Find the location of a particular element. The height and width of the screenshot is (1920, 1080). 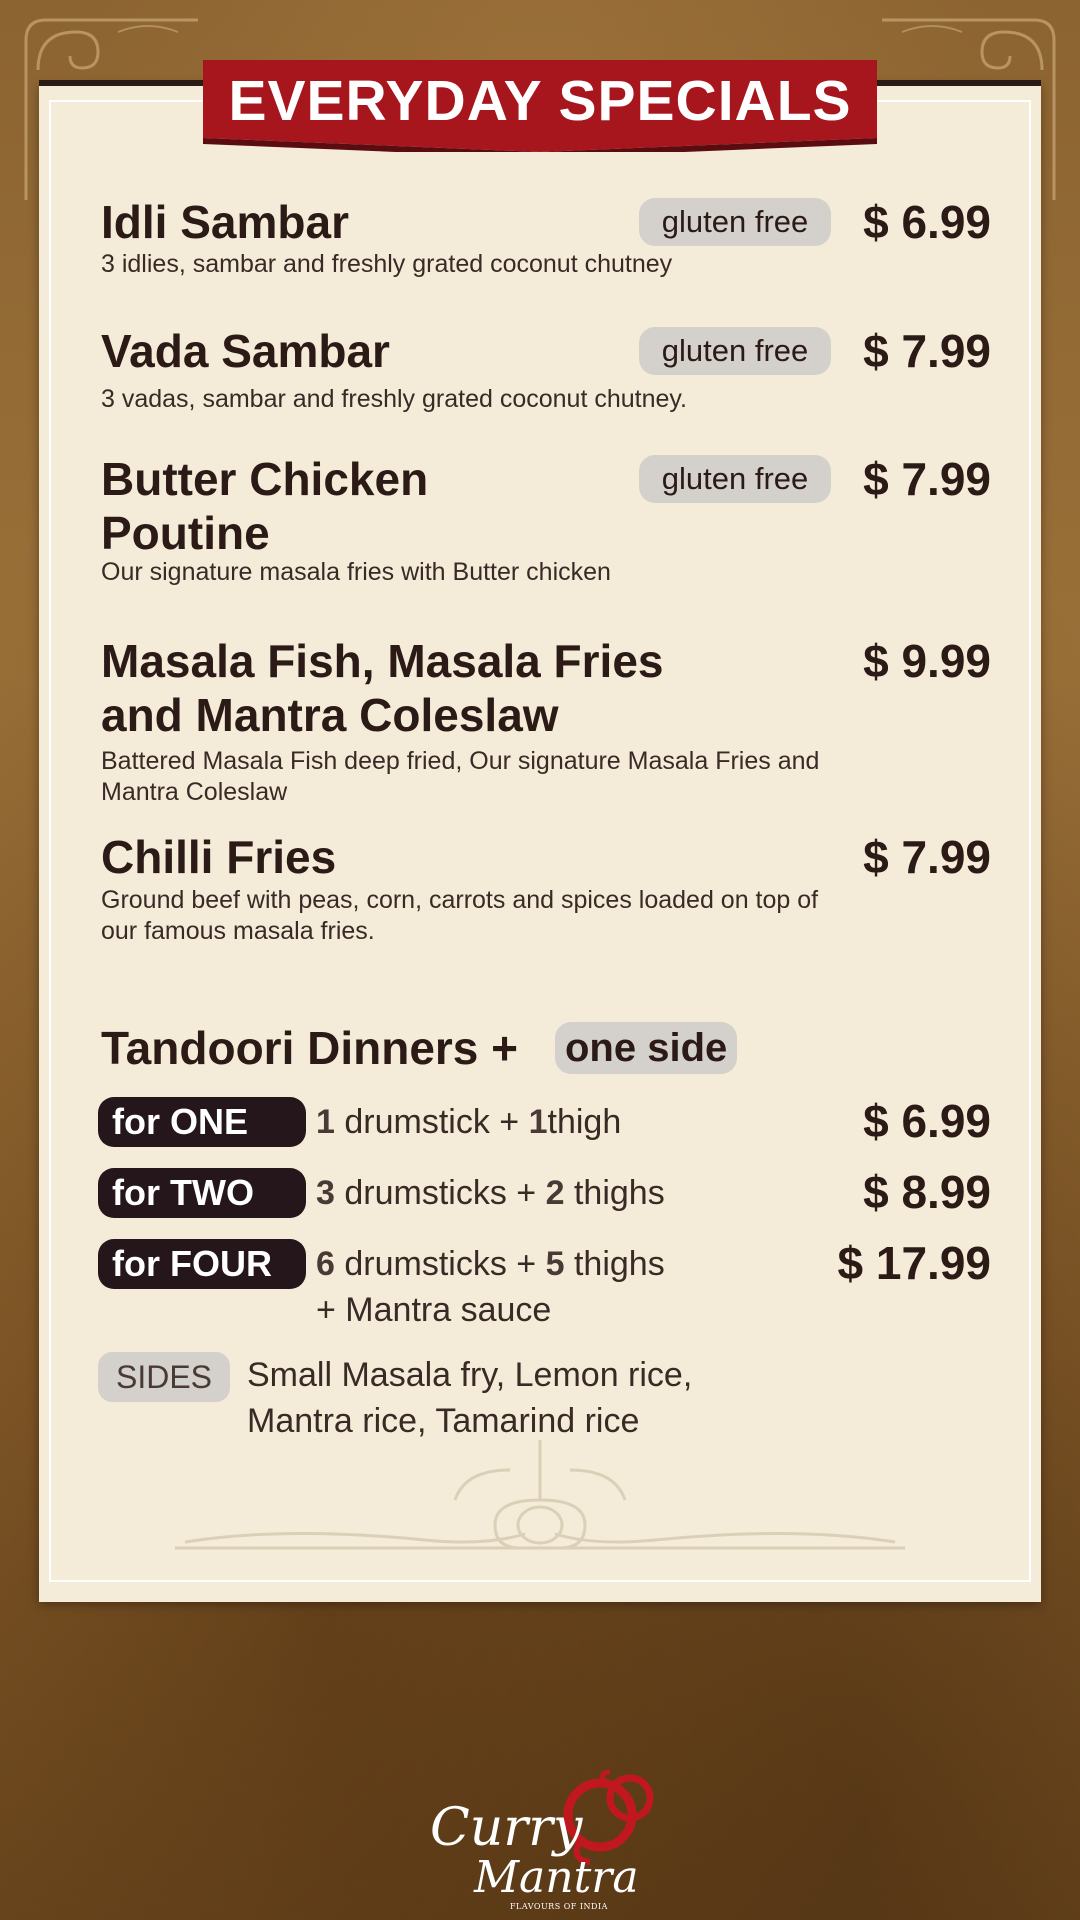

item-description-line: Mantra Coleslaw is located at coordinates (194, 792).